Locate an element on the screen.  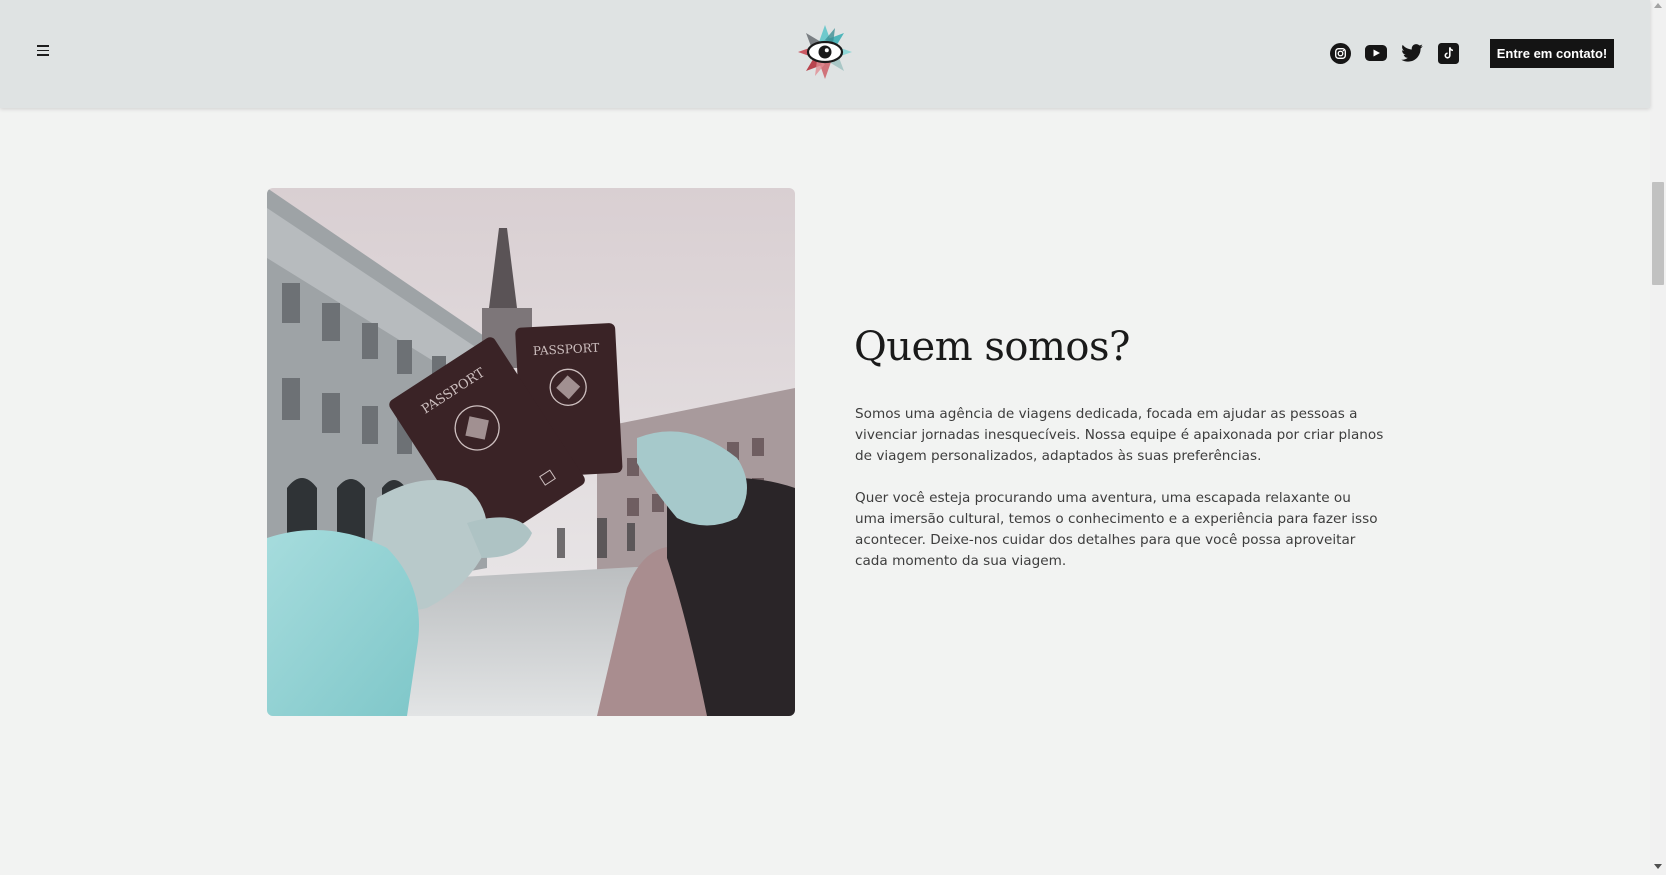
twitter-icon is located at coordinates (1412, 53).